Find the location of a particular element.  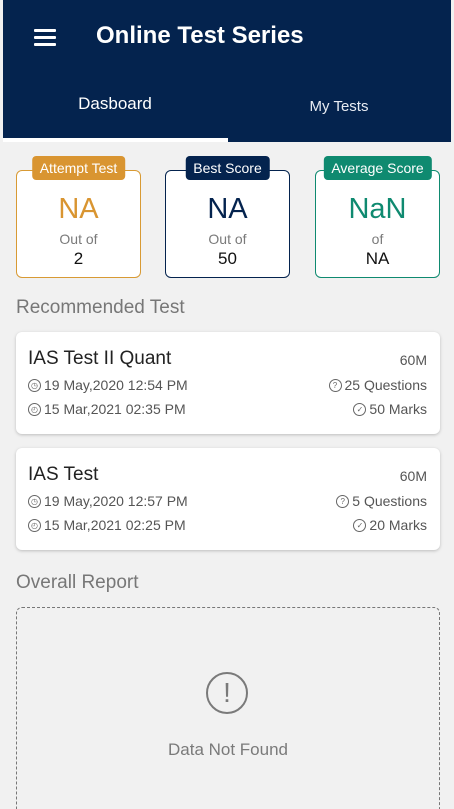

marks-count: 20 Marks is located at coordinates (398, 525).